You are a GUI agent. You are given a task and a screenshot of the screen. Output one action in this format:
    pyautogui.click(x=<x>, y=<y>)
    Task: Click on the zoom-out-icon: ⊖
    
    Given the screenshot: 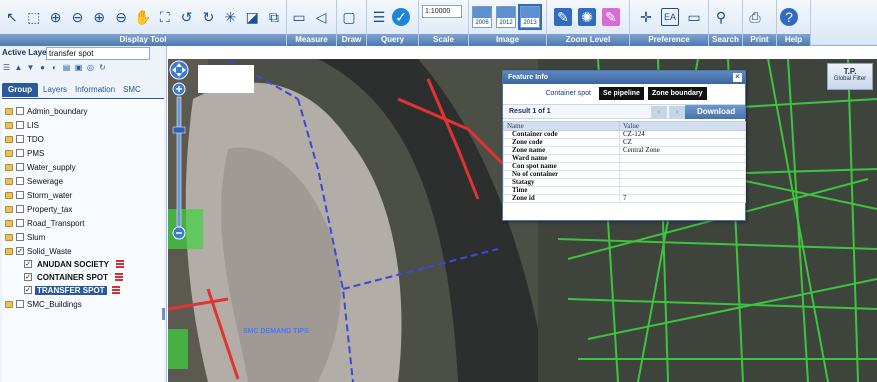 What is the action you would take?
    pyautogui.click(x=78, y=17)
    